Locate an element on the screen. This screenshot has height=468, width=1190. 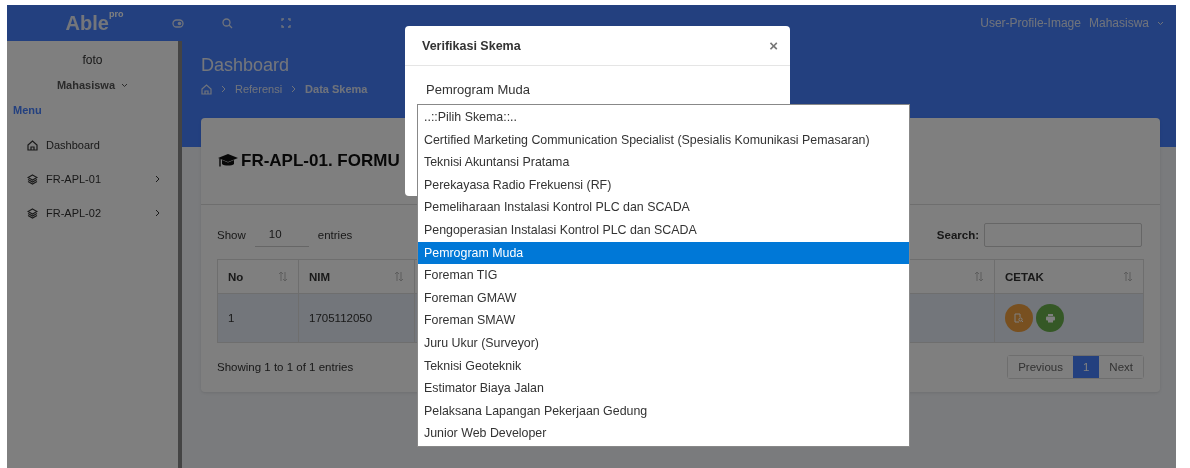
chevron-down-icon is located at coordinates (125, 85).